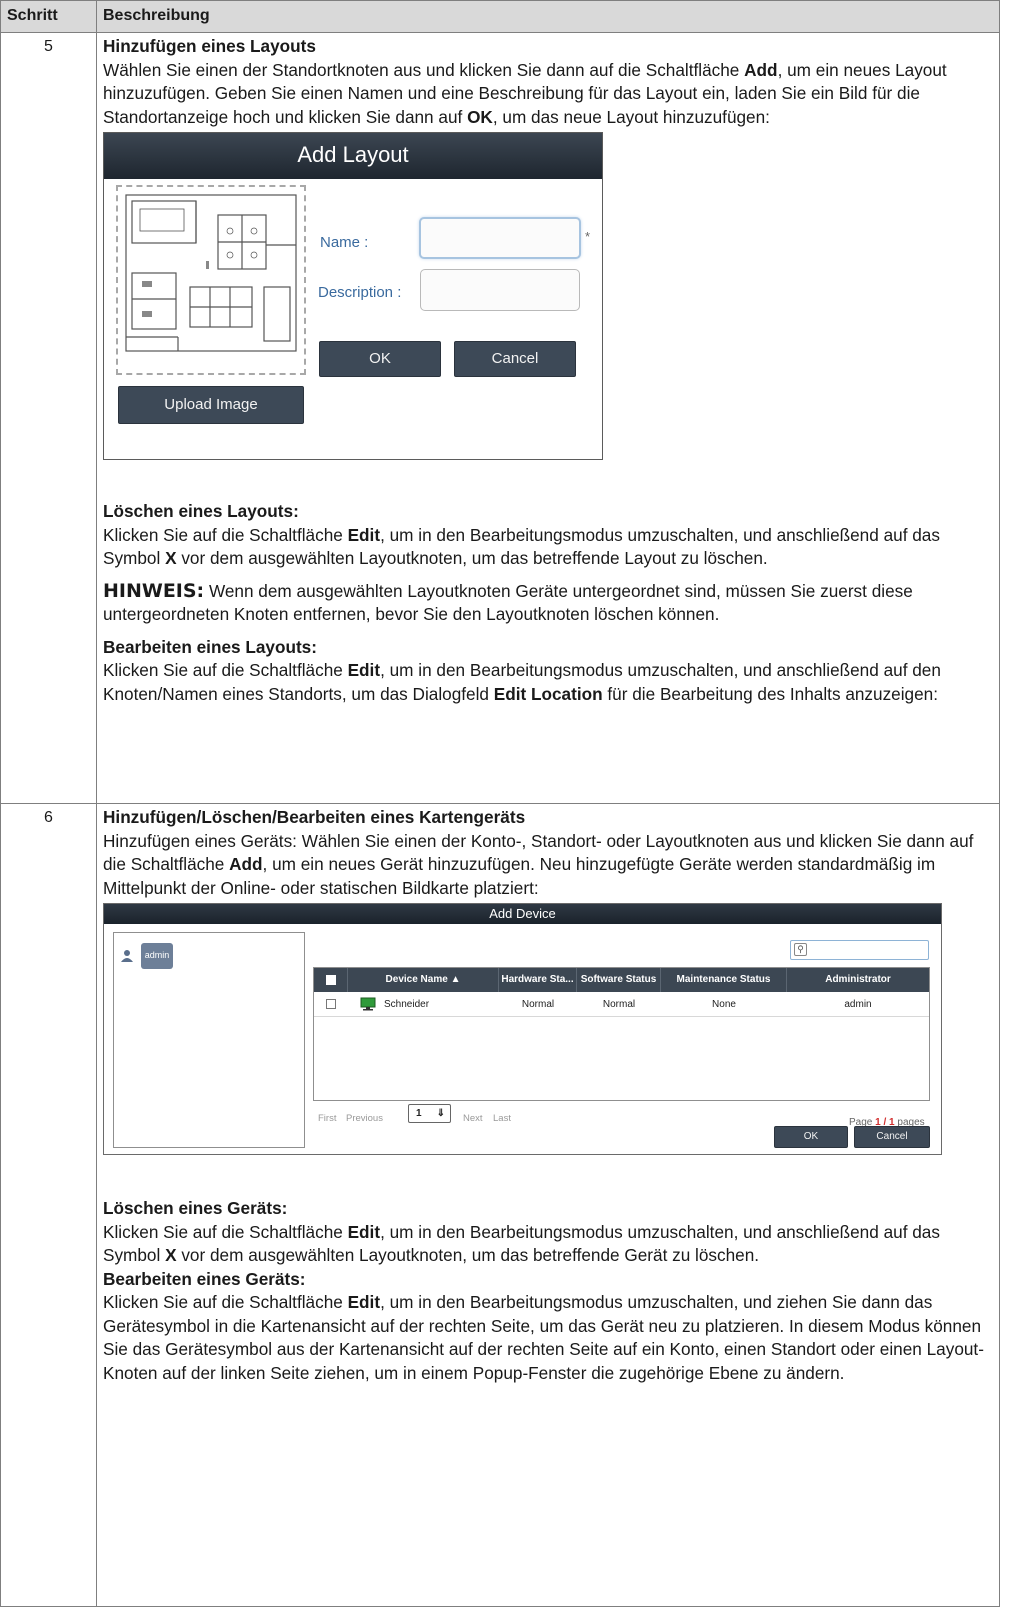 This screenshot has width=1021, height=1607. Describe the element at coordinates (859, 950) in the screenshot. I see `search-input: ⚲` at that location.